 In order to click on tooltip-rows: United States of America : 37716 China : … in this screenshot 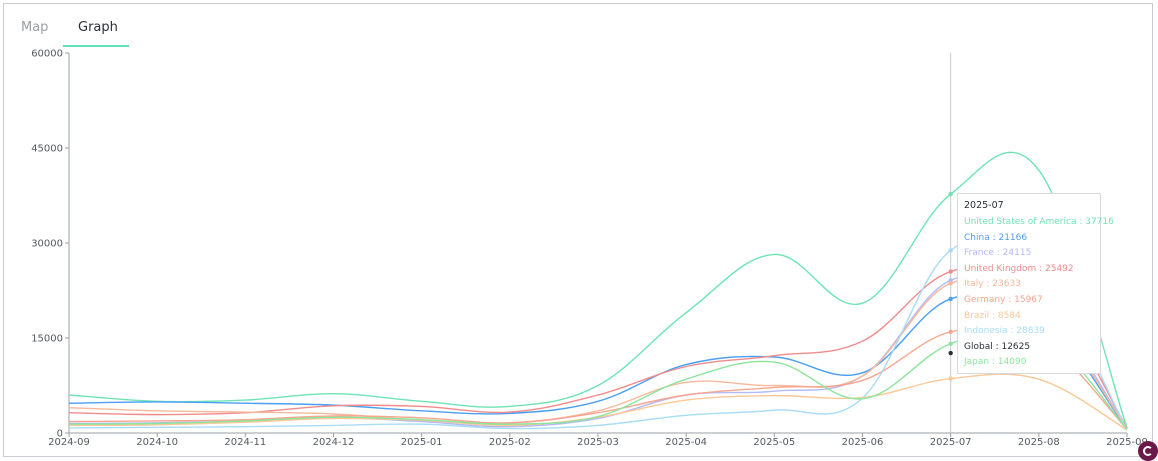, I will do `click(1039, 293)`.